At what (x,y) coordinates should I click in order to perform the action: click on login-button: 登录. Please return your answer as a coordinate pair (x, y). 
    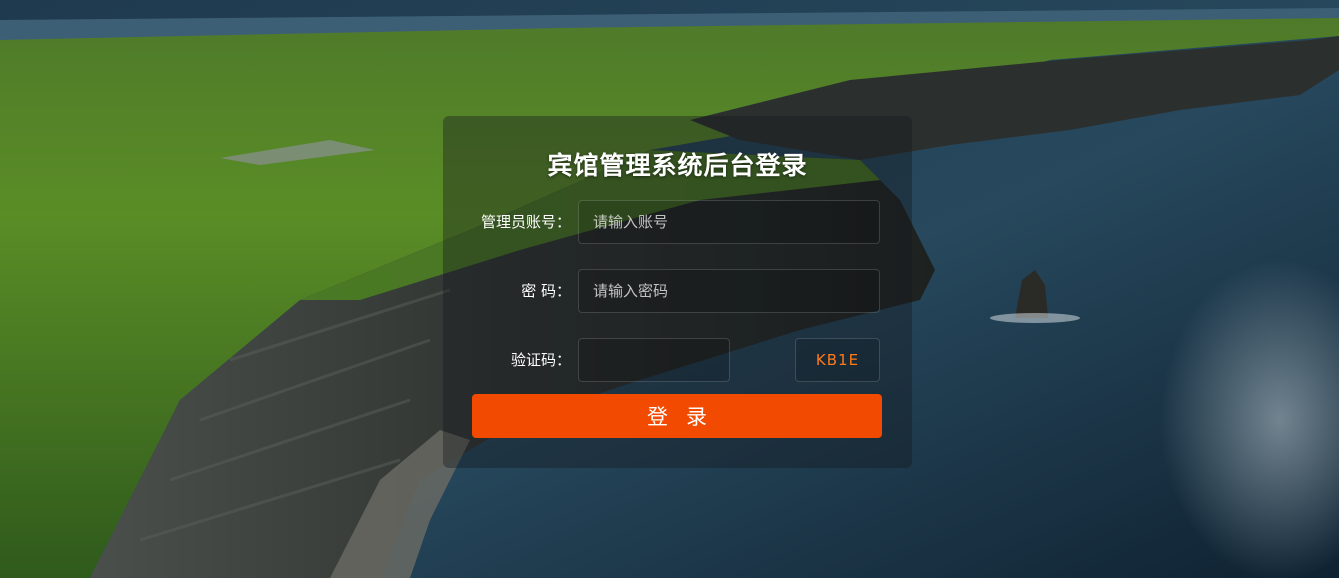
    Looking at the image, I should click on (677, 416).